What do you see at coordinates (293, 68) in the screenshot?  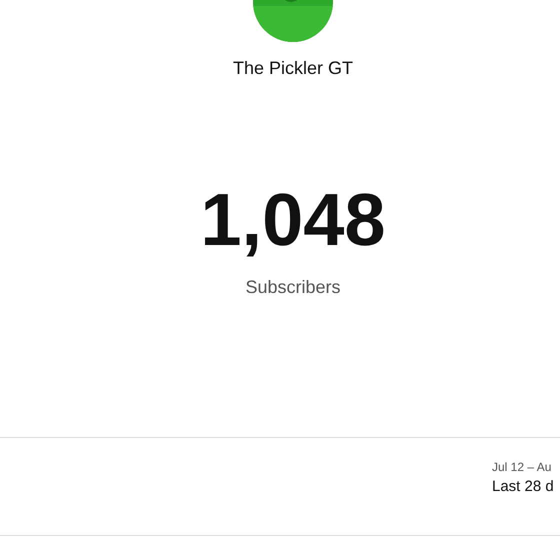 I see `channel-name: The Pickler GT` at bounding box center [293, 68].